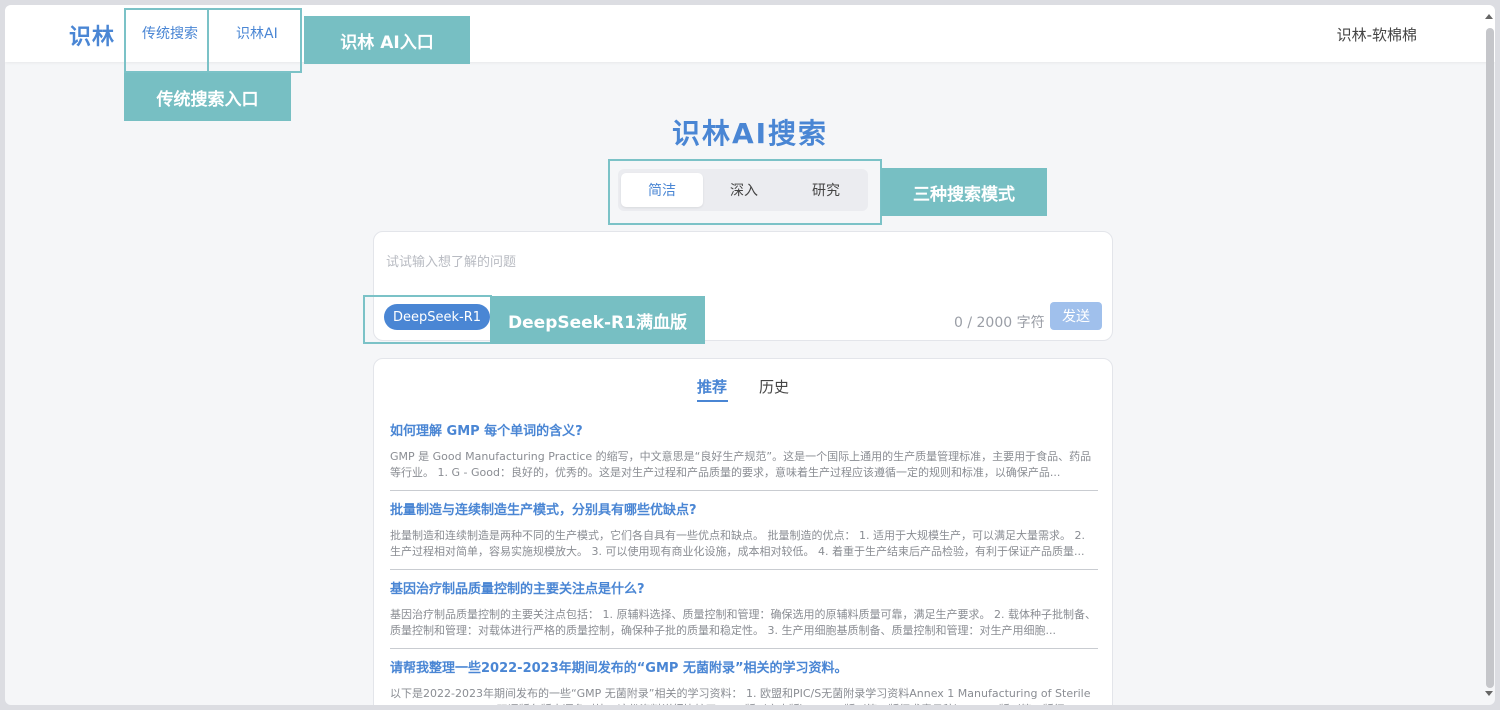 The width and height of the screenshot is (1500, 710). I want to click on ai-entry-highlight, so click(254, 40).